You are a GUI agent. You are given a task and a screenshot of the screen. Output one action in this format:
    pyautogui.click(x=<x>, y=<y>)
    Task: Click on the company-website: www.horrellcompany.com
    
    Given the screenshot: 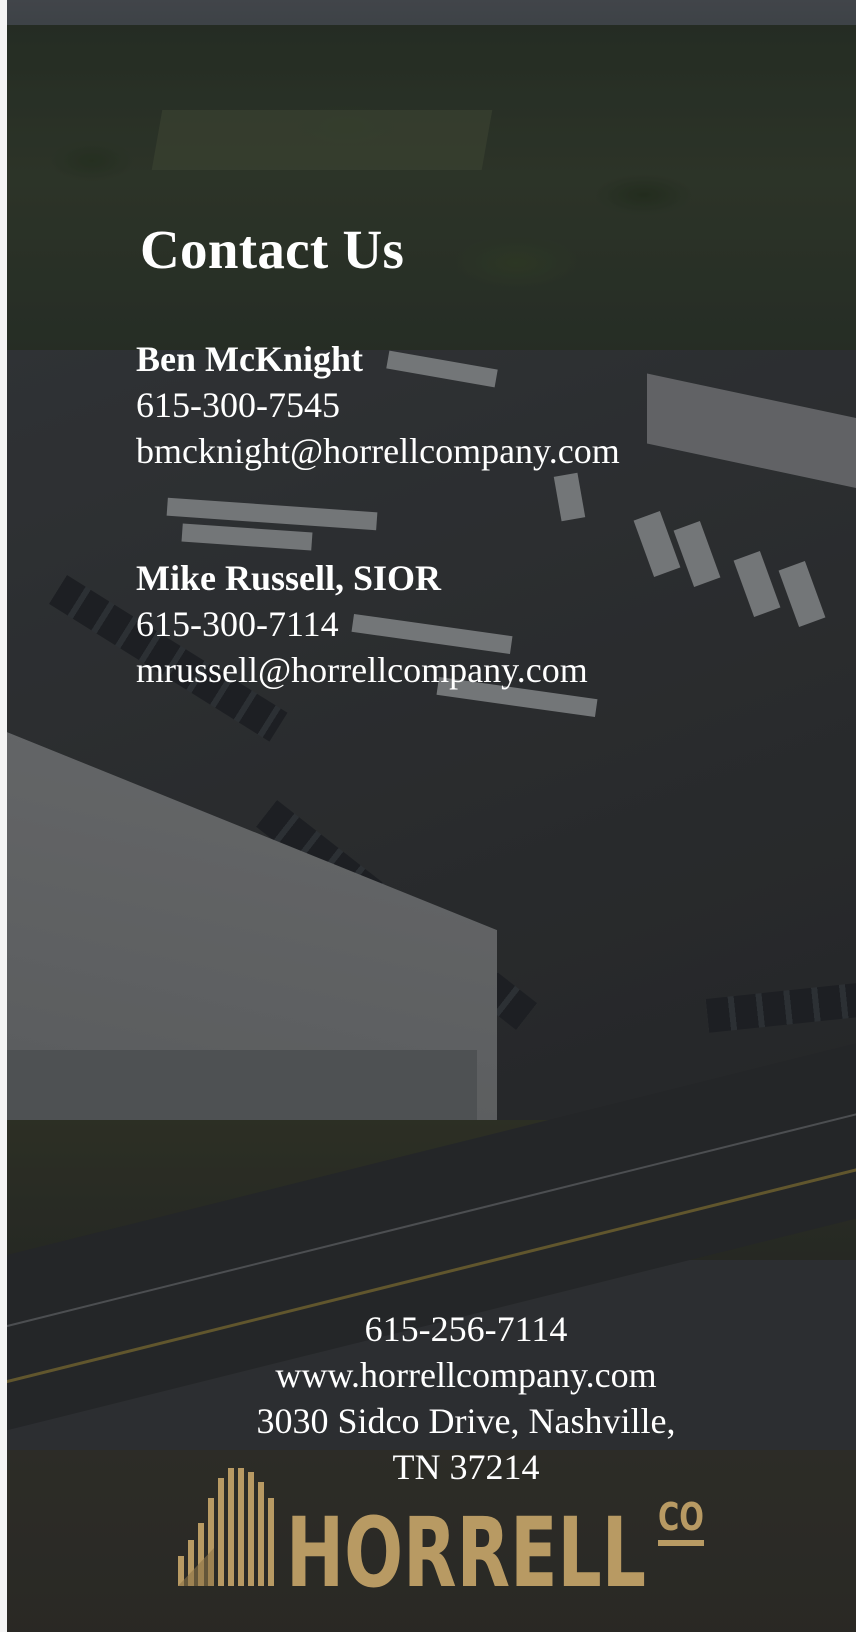 What is the action you would take?
    pyautogui.click(x=466, y=1375)
    